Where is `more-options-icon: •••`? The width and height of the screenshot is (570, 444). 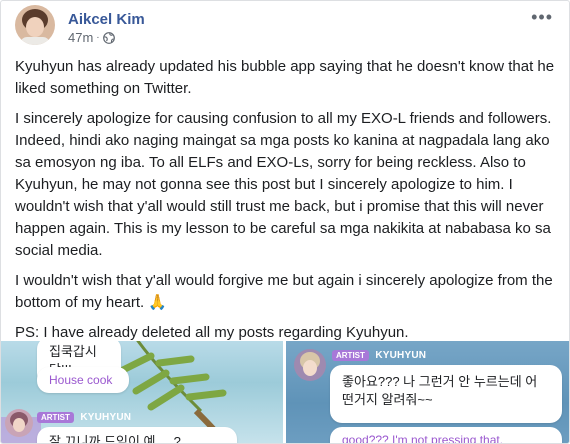
more-options-icon: ••• is located at coordinates (542, 17).